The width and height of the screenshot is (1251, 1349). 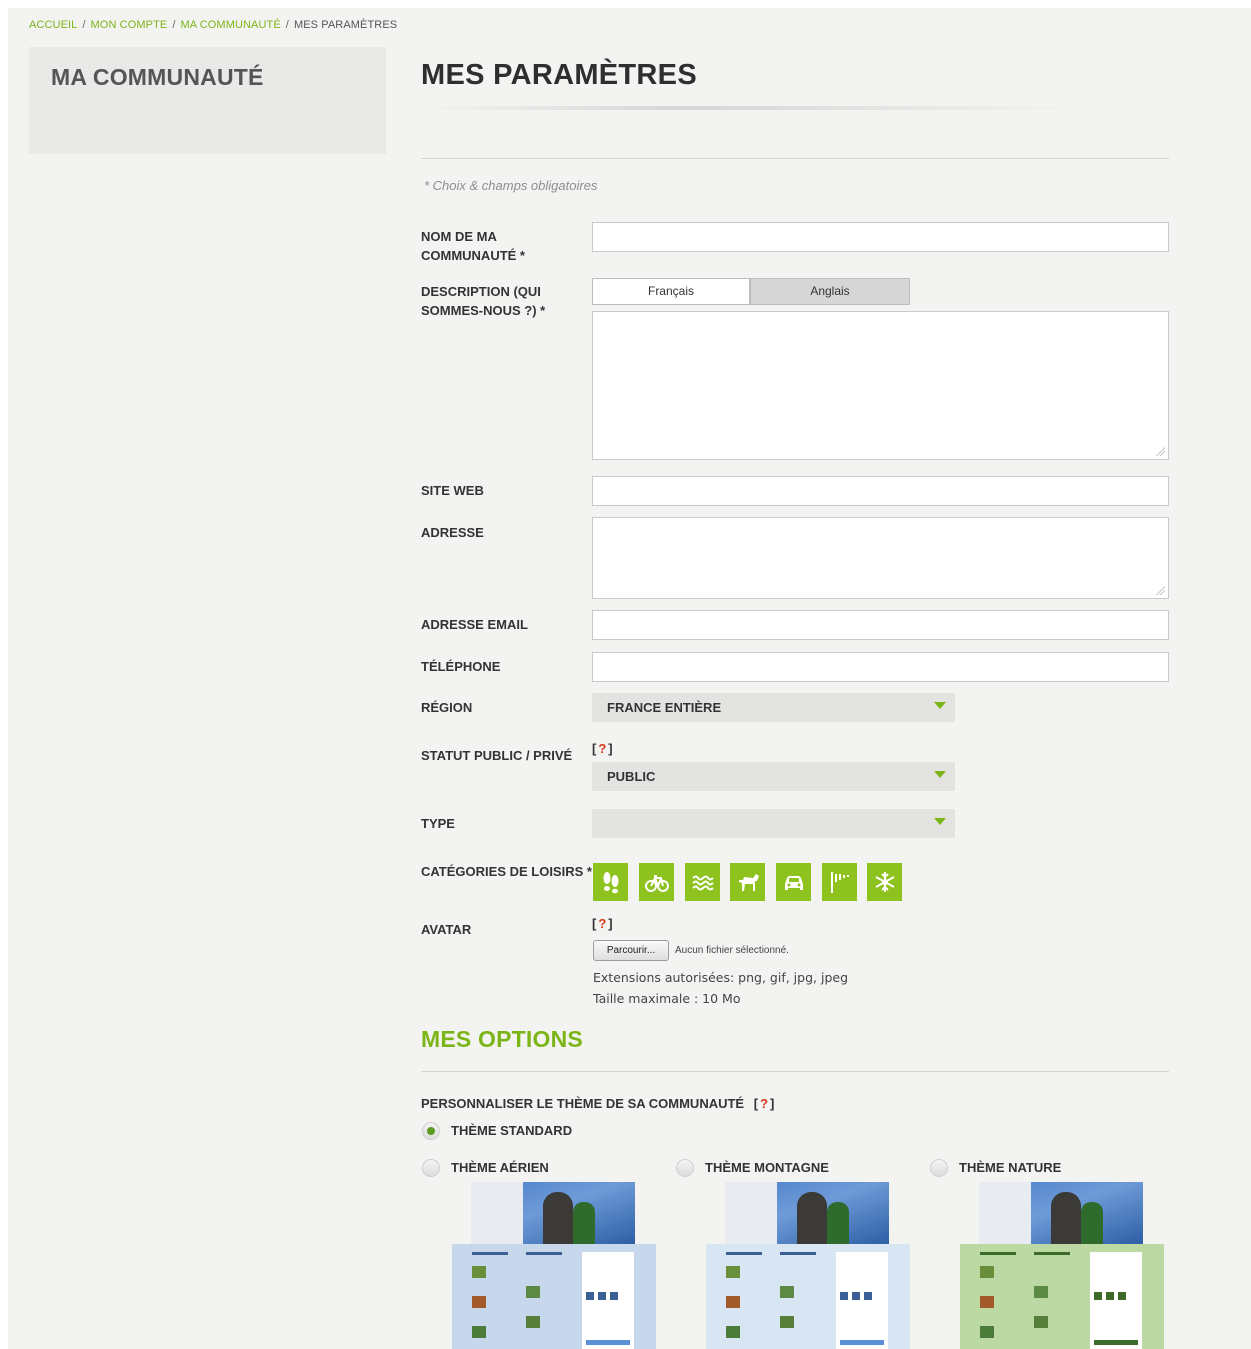 What do you see at coordinates (431, 1131) in the screenshot?
I see `radio-theme-standard` at bounding box center [431, 1131].